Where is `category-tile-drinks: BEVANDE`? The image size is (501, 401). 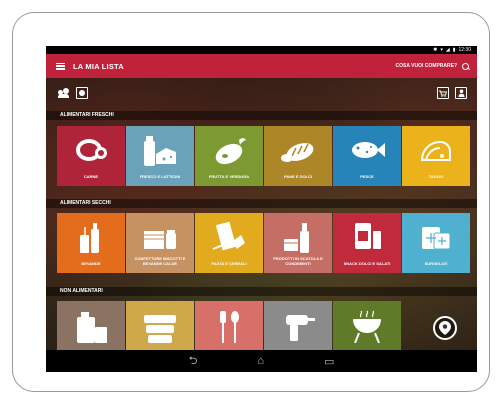 category-tile-drinks: BEVANDE is located at coordinates (91, 243).